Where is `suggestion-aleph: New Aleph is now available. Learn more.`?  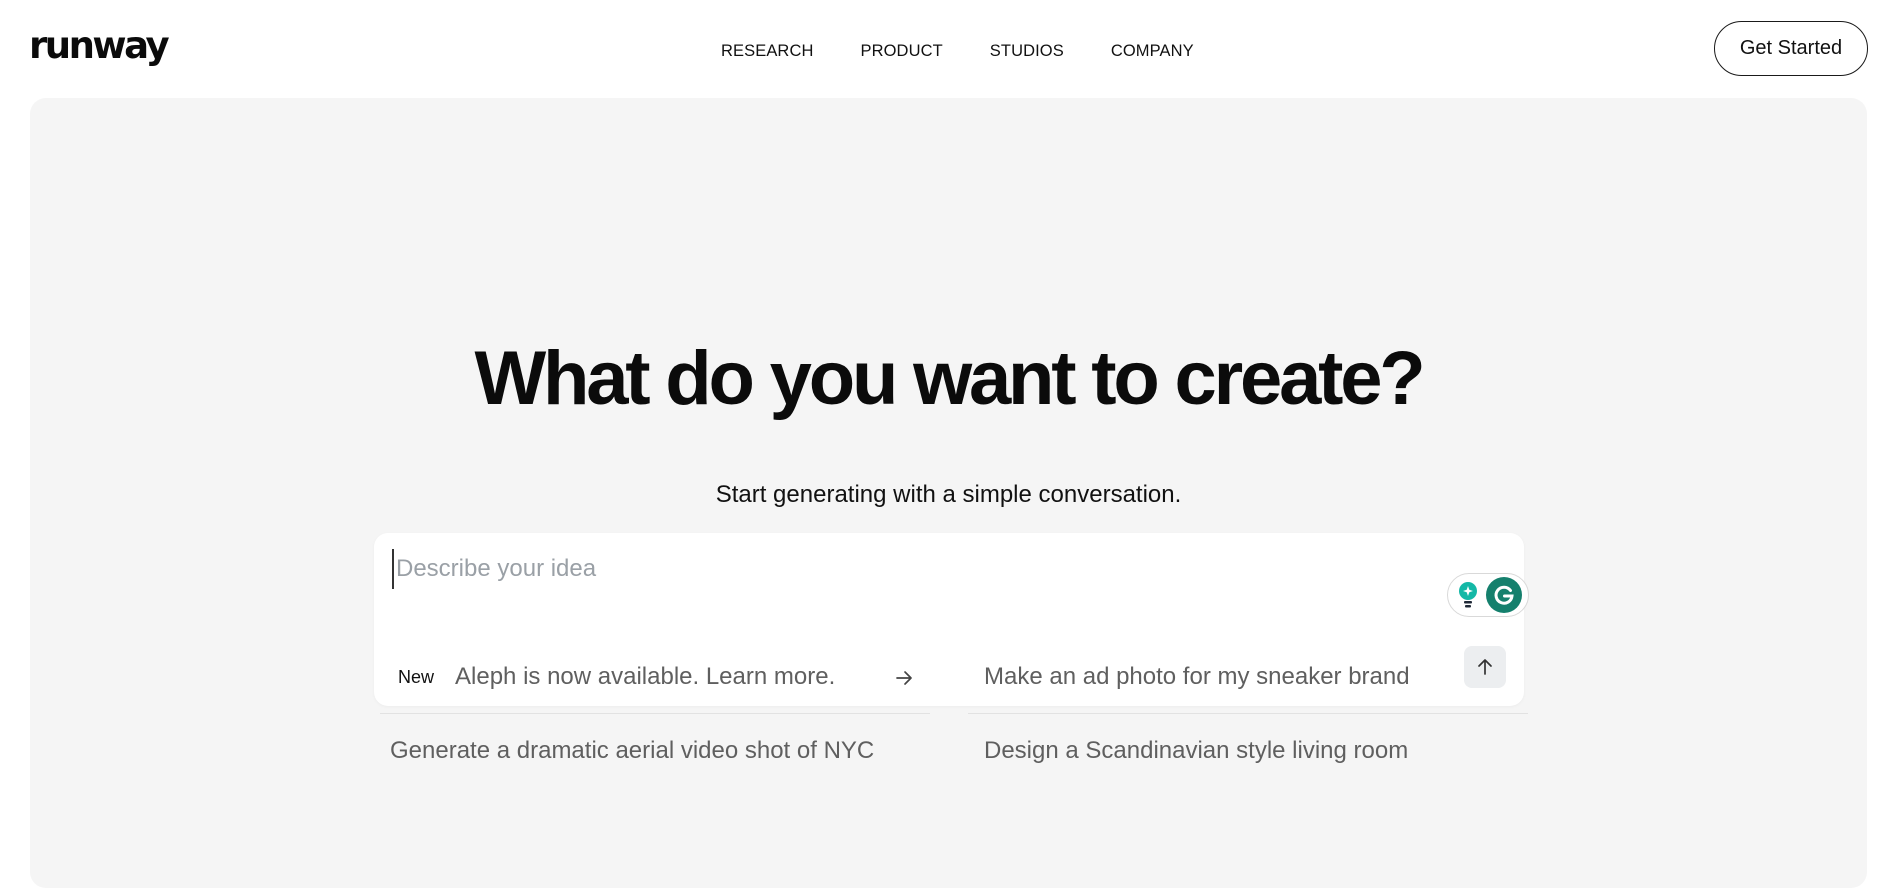
suggestion-aleph: New Aleph is now available. Learn more. is located at coordinates (655, 677).